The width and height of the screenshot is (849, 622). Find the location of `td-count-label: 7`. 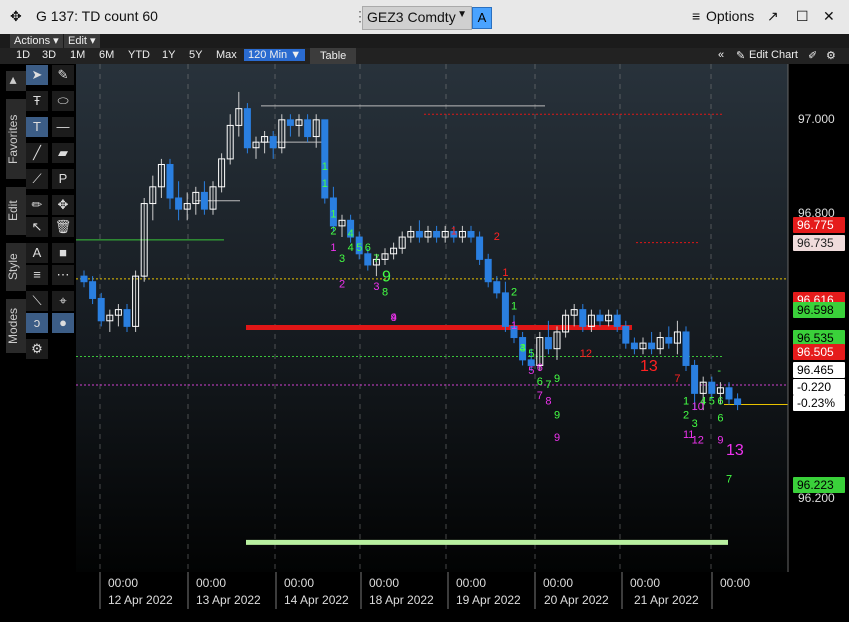

td-count-label: 7 is located at coordinates (376, 259).